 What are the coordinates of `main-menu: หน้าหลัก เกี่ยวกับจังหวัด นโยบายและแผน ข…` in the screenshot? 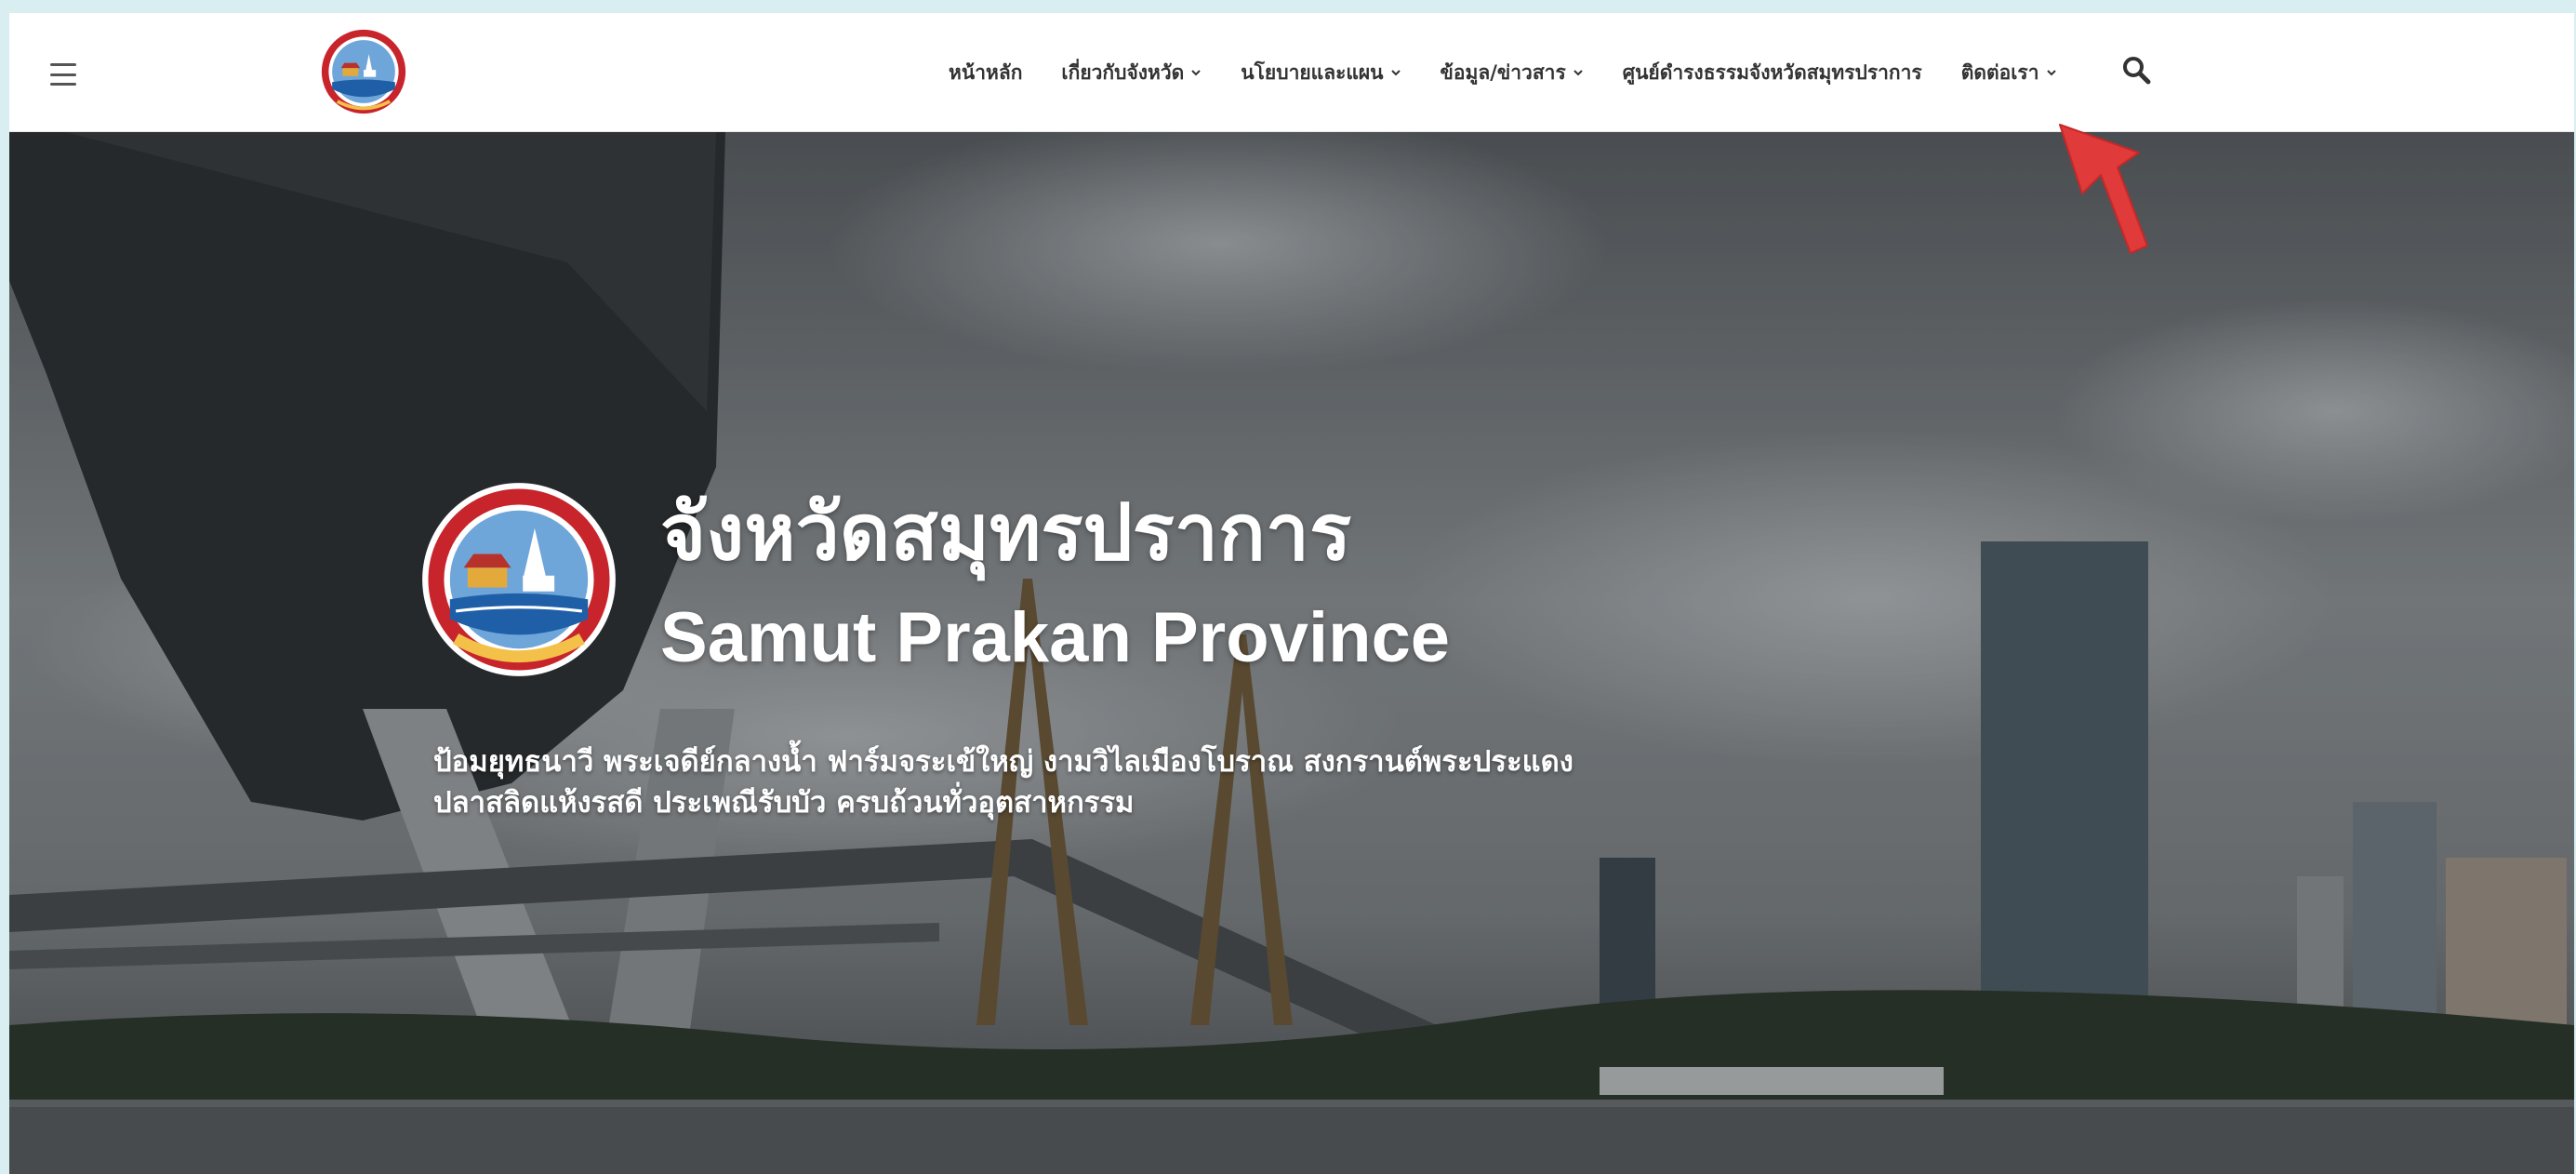 It's located at (1513, 73).